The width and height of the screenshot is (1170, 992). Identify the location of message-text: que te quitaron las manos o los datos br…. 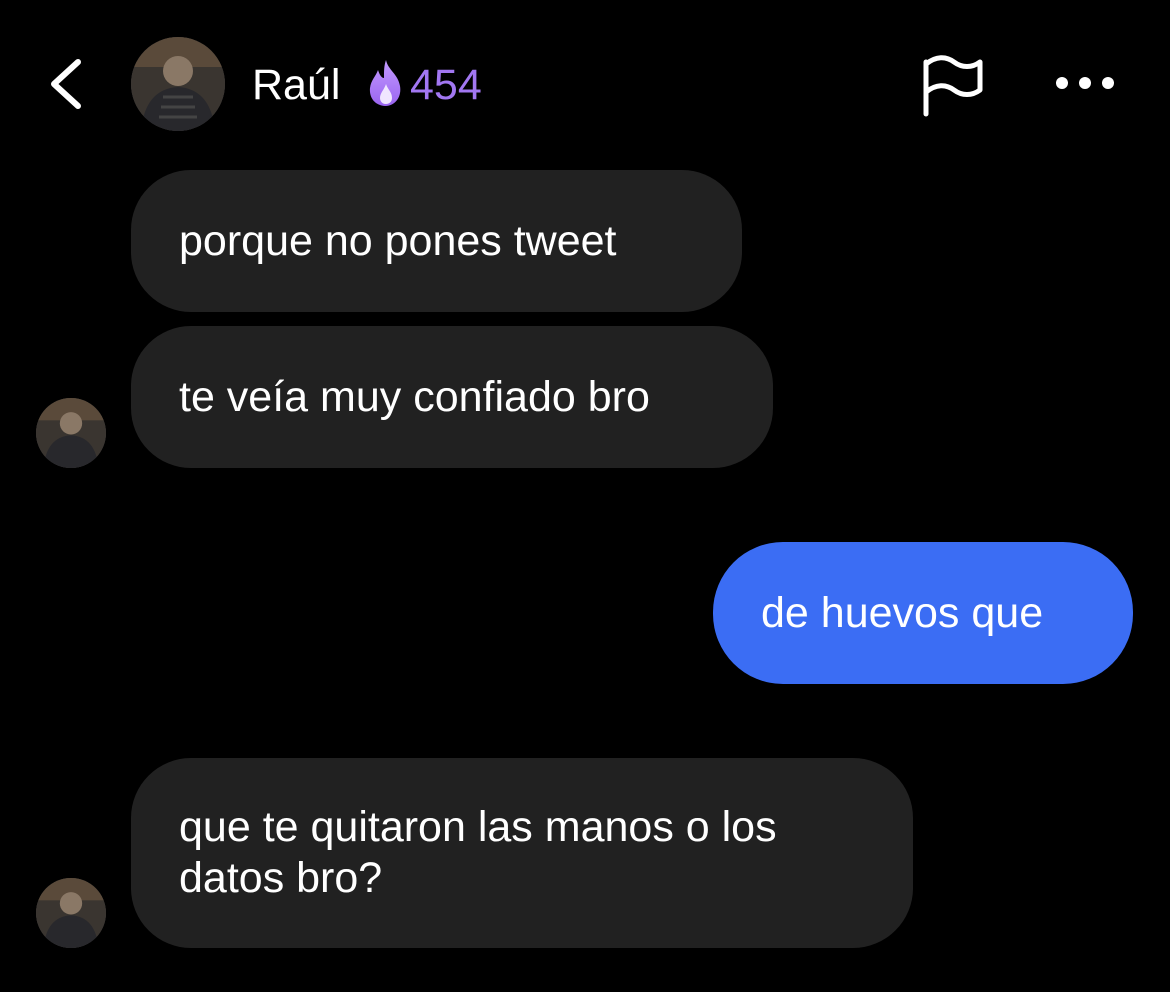
(478, 852).